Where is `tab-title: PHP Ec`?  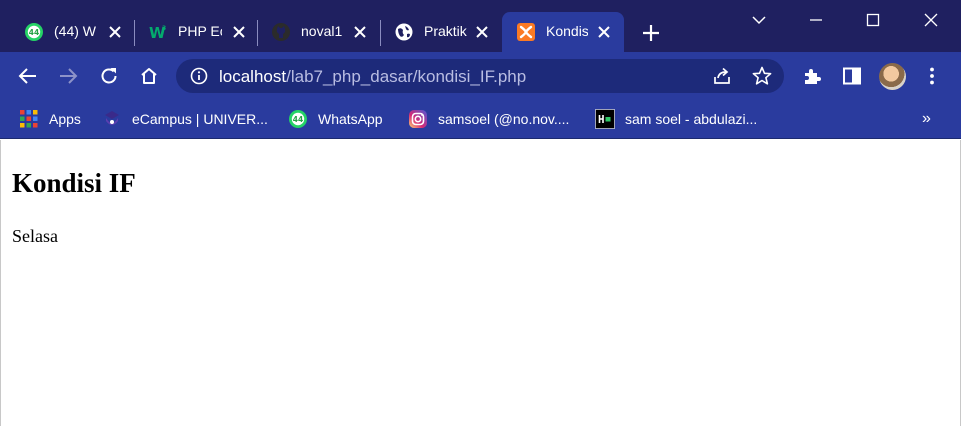 tab-title: PHP Ec is located at coordinates (200, 31).